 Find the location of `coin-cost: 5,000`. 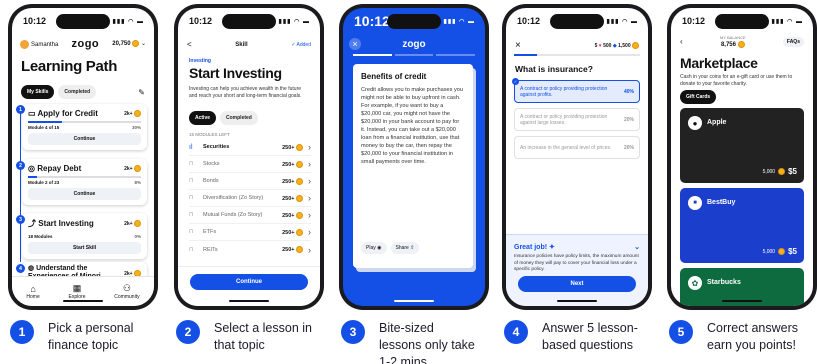

coin-cost: 5,000 is located at coordinates (769, 171).